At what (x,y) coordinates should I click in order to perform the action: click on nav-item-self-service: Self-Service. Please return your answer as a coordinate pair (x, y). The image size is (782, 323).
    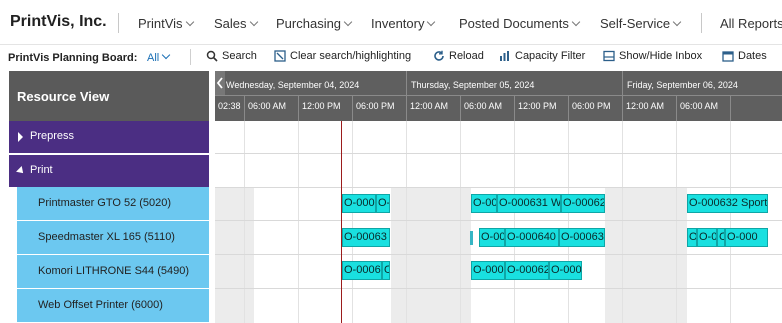
    Looking at the image, I should click on (641, 23).